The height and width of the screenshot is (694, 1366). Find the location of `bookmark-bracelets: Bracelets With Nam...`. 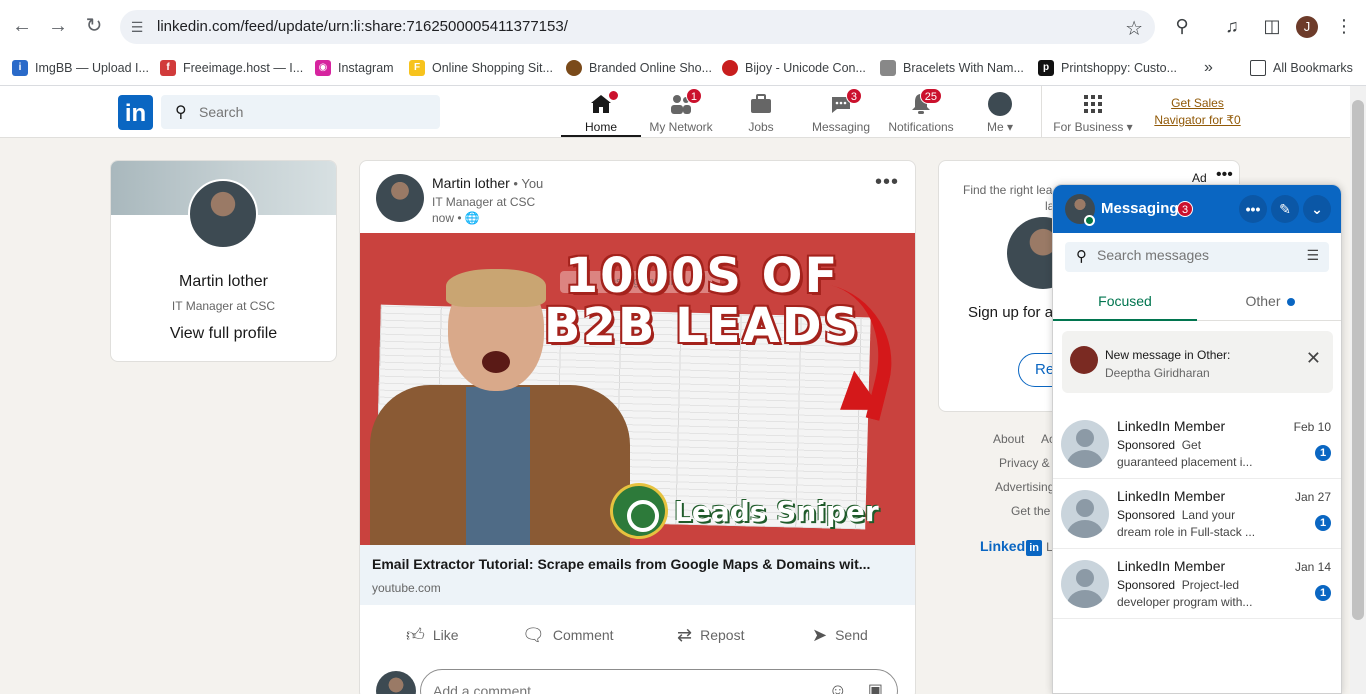

bookmark-bracelets: Bracelets With Nam... is located at coordinates (952, 68).